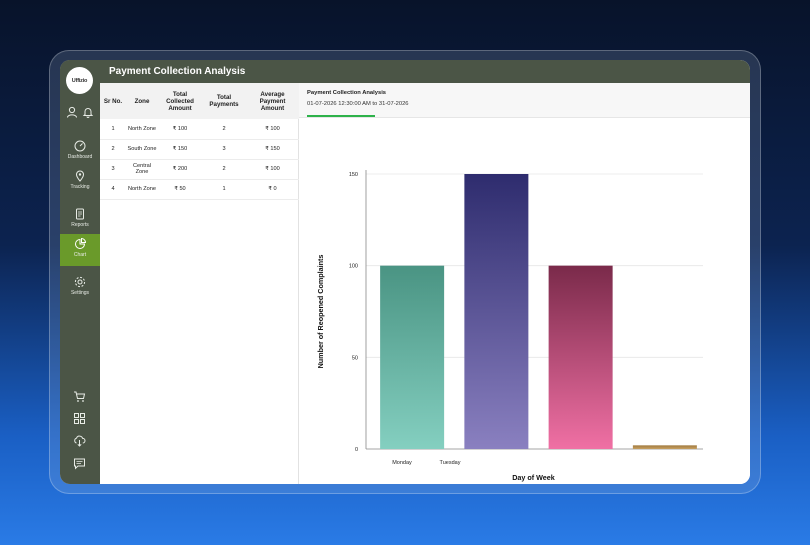 This screenshot has width=810, height=545. What do you see at coordinates (272, 101) in the screenshot?
I see `column-header: Average Payment Amount` at bounding box center [272, 101].